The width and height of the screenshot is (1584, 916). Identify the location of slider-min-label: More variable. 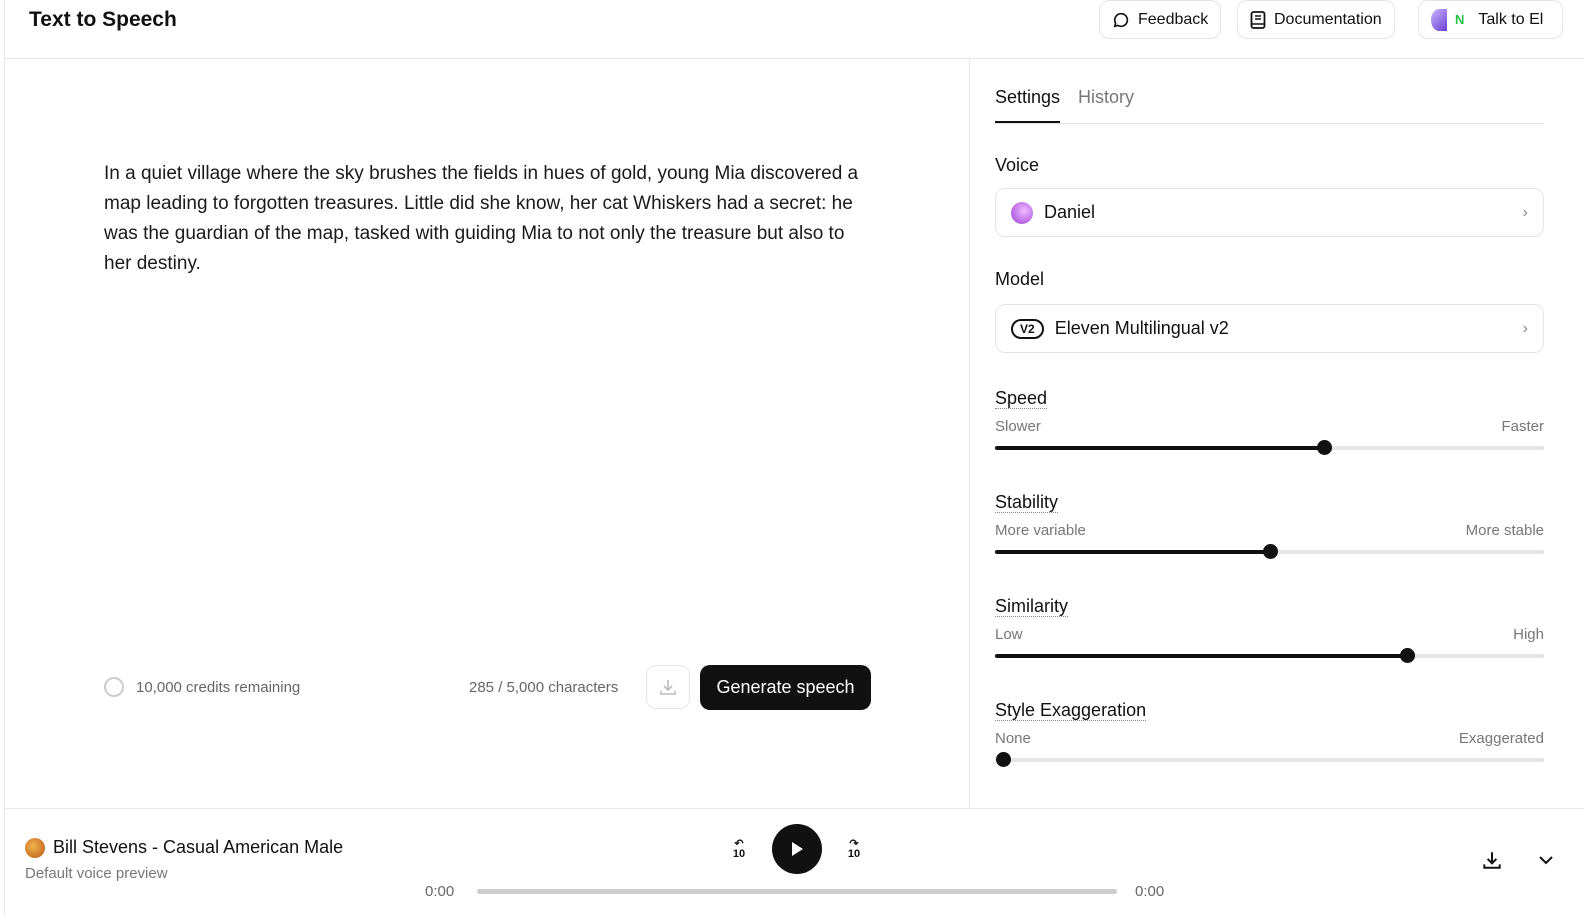
(1040, 530).